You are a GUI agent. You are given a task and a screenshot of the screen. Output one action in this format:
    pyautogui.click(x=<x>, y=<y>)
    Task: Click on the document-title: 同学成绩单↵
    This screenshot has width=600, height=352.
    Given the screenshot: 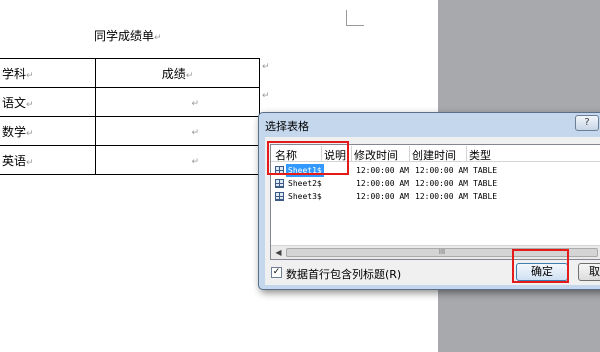 What is the action you would take?
    pyautogui.click(x=128, y=35)
    